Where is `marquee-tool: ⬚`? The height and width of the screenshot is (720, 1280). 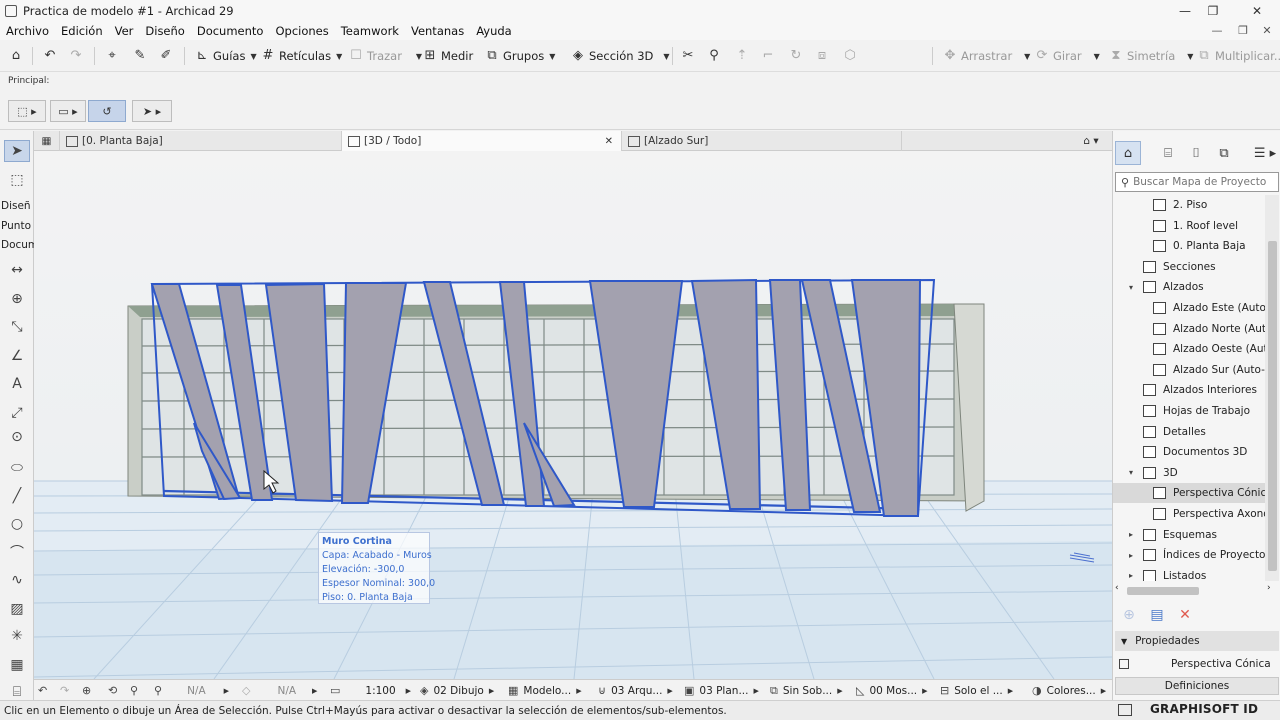
marquee-tool: ⬚ is located at coordinates (17, 180).